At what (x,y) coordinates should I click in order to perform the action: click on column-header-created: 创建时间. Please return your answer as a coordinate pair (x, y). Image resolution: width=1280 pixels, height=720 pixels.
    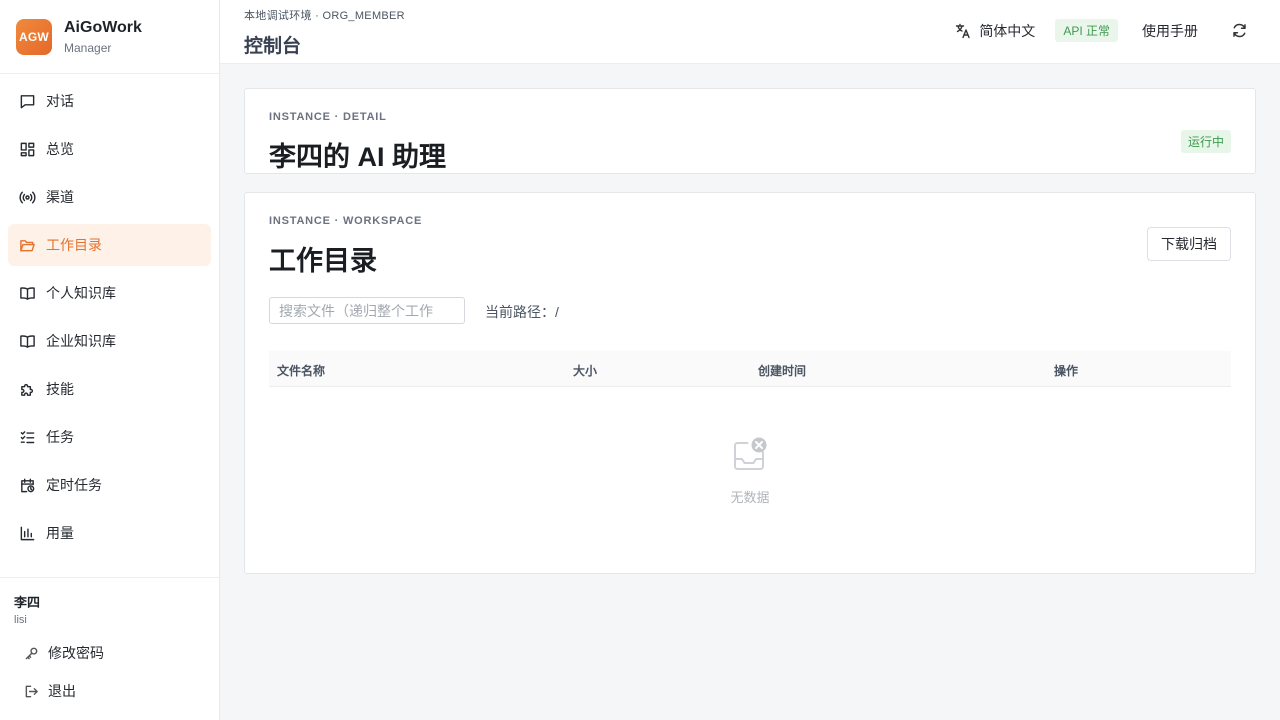
    Looking at the image, I should click on (782, 370).